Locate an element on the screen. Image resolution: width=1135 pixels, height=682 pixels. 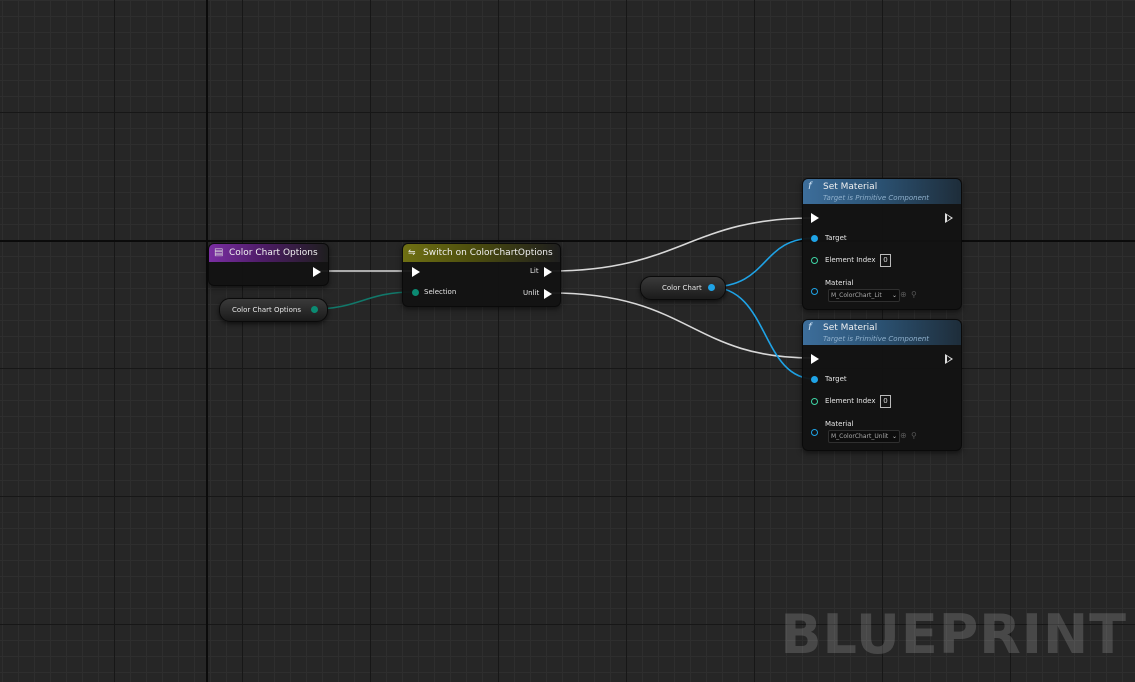
color-chart-variable-label: Color Chart is located at coordinates (682, 288).